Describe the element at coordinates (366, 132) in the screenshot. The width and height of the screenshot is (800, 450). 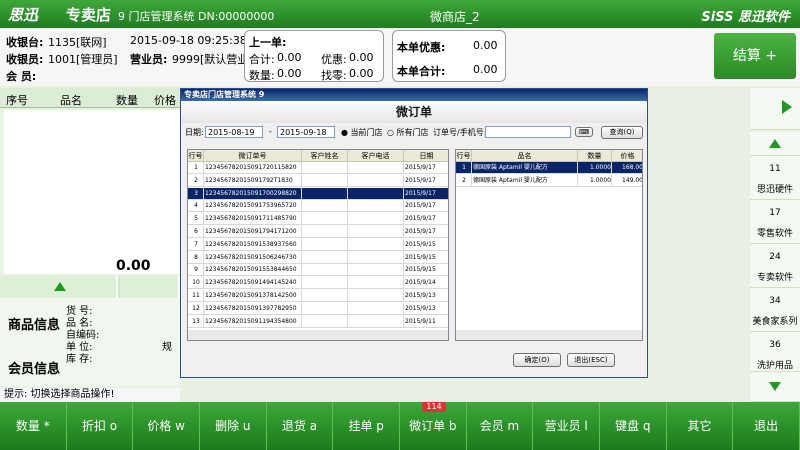
I see `radio-current-label: 当前门店` at that location.